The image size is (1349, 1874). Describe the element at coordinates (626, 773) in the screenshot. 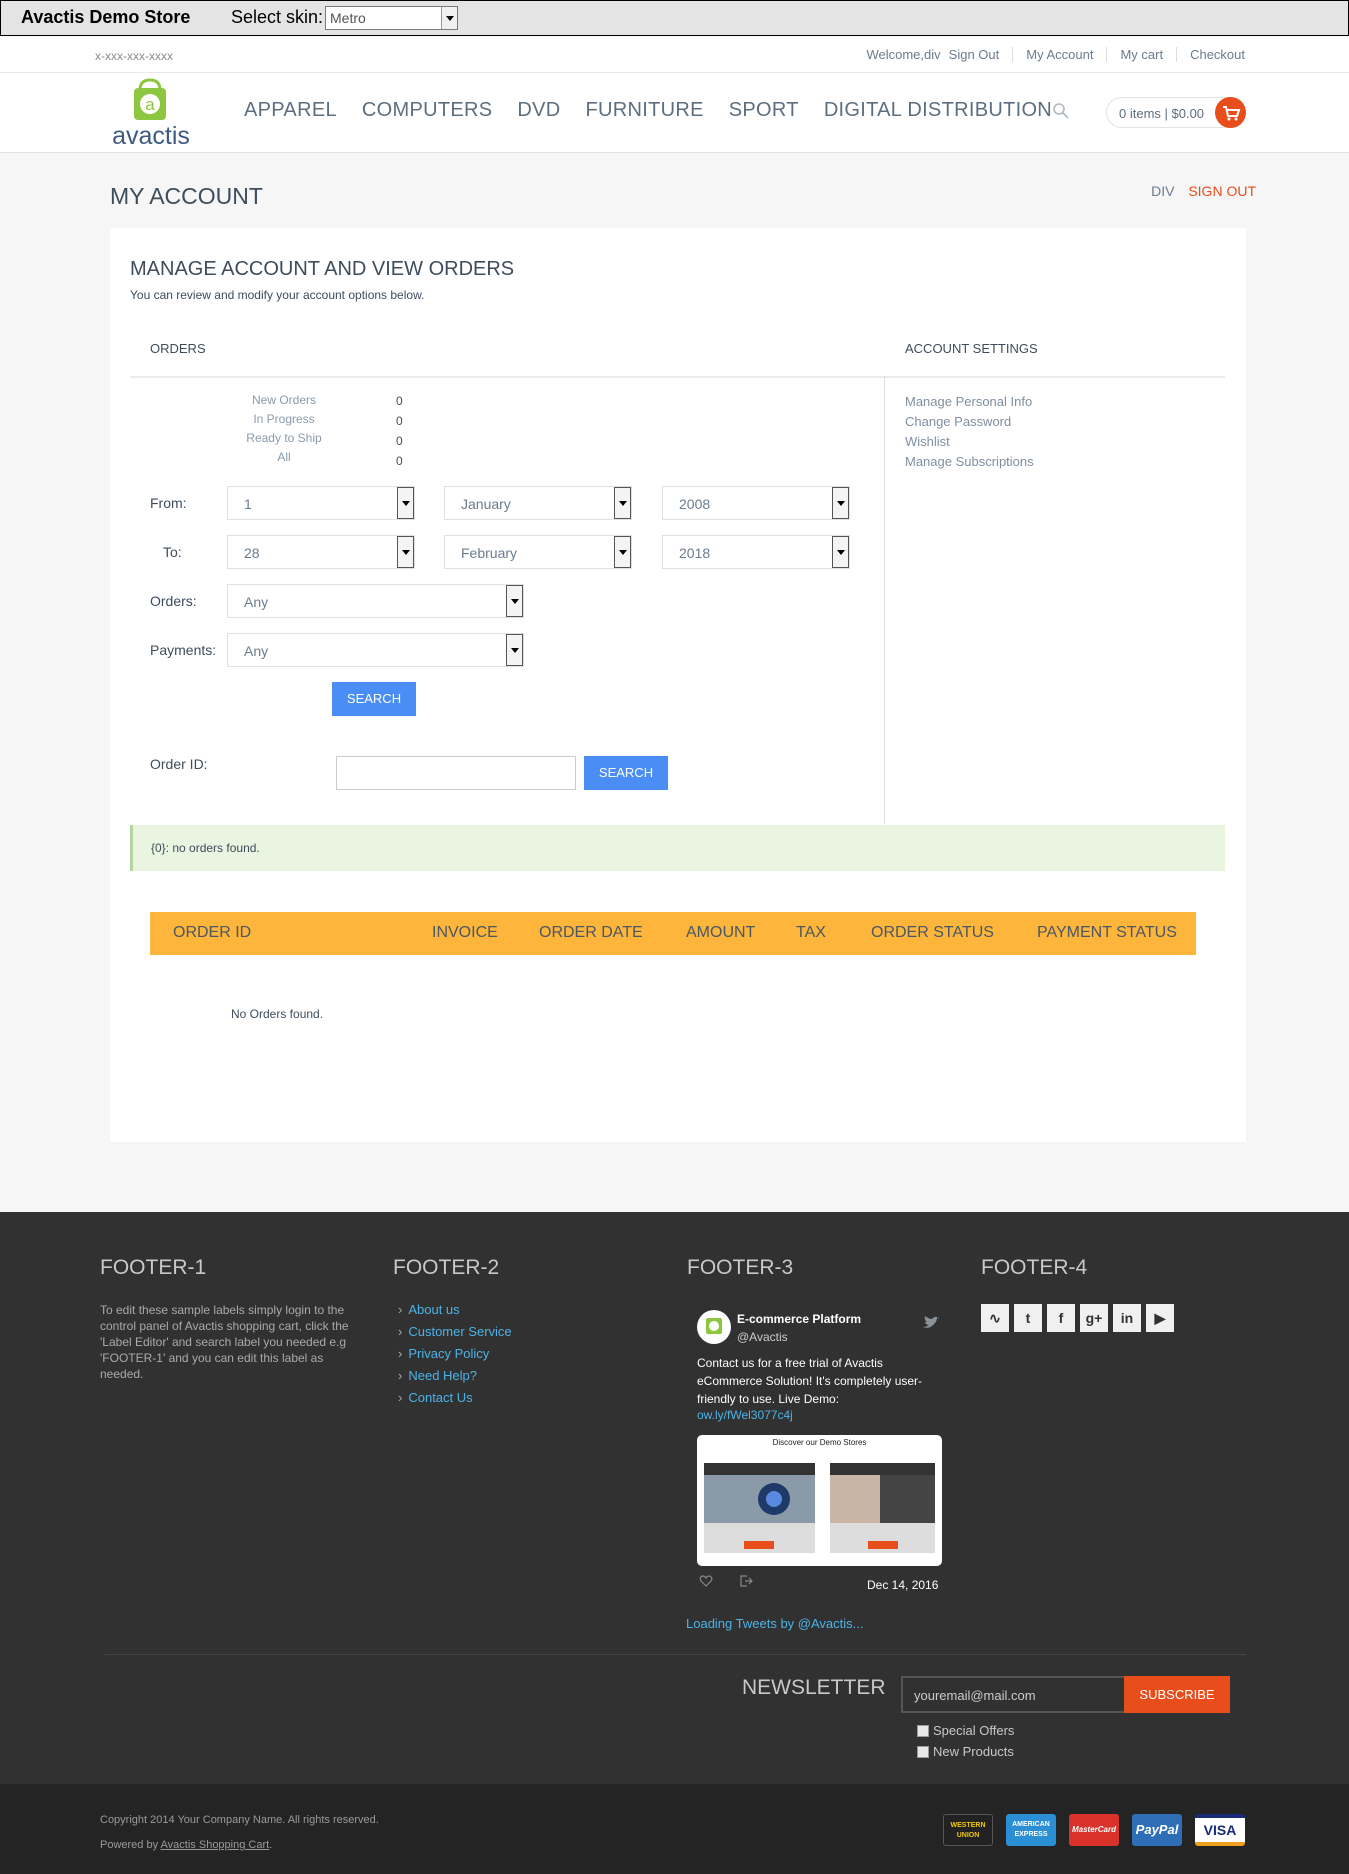

I see `order-id-search-button: SEARCH` at that location.